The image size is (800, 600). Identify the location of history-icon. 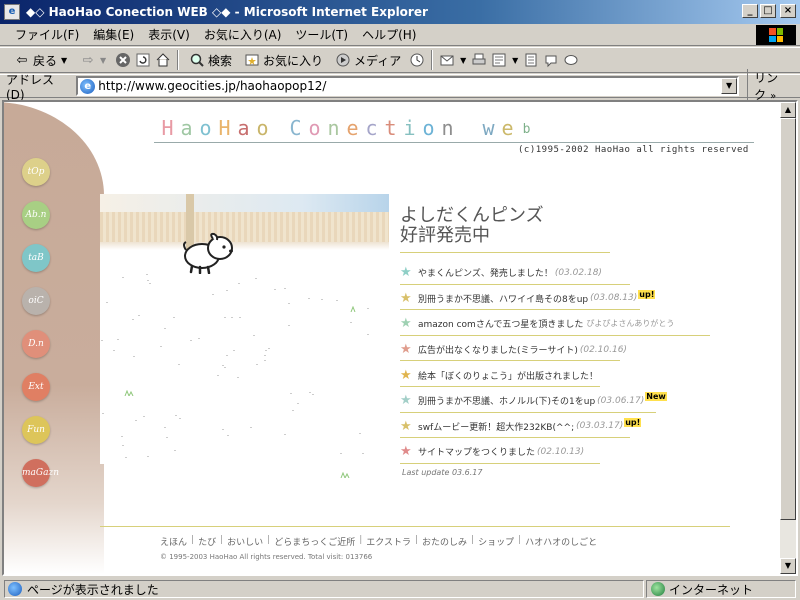
(417, 60).